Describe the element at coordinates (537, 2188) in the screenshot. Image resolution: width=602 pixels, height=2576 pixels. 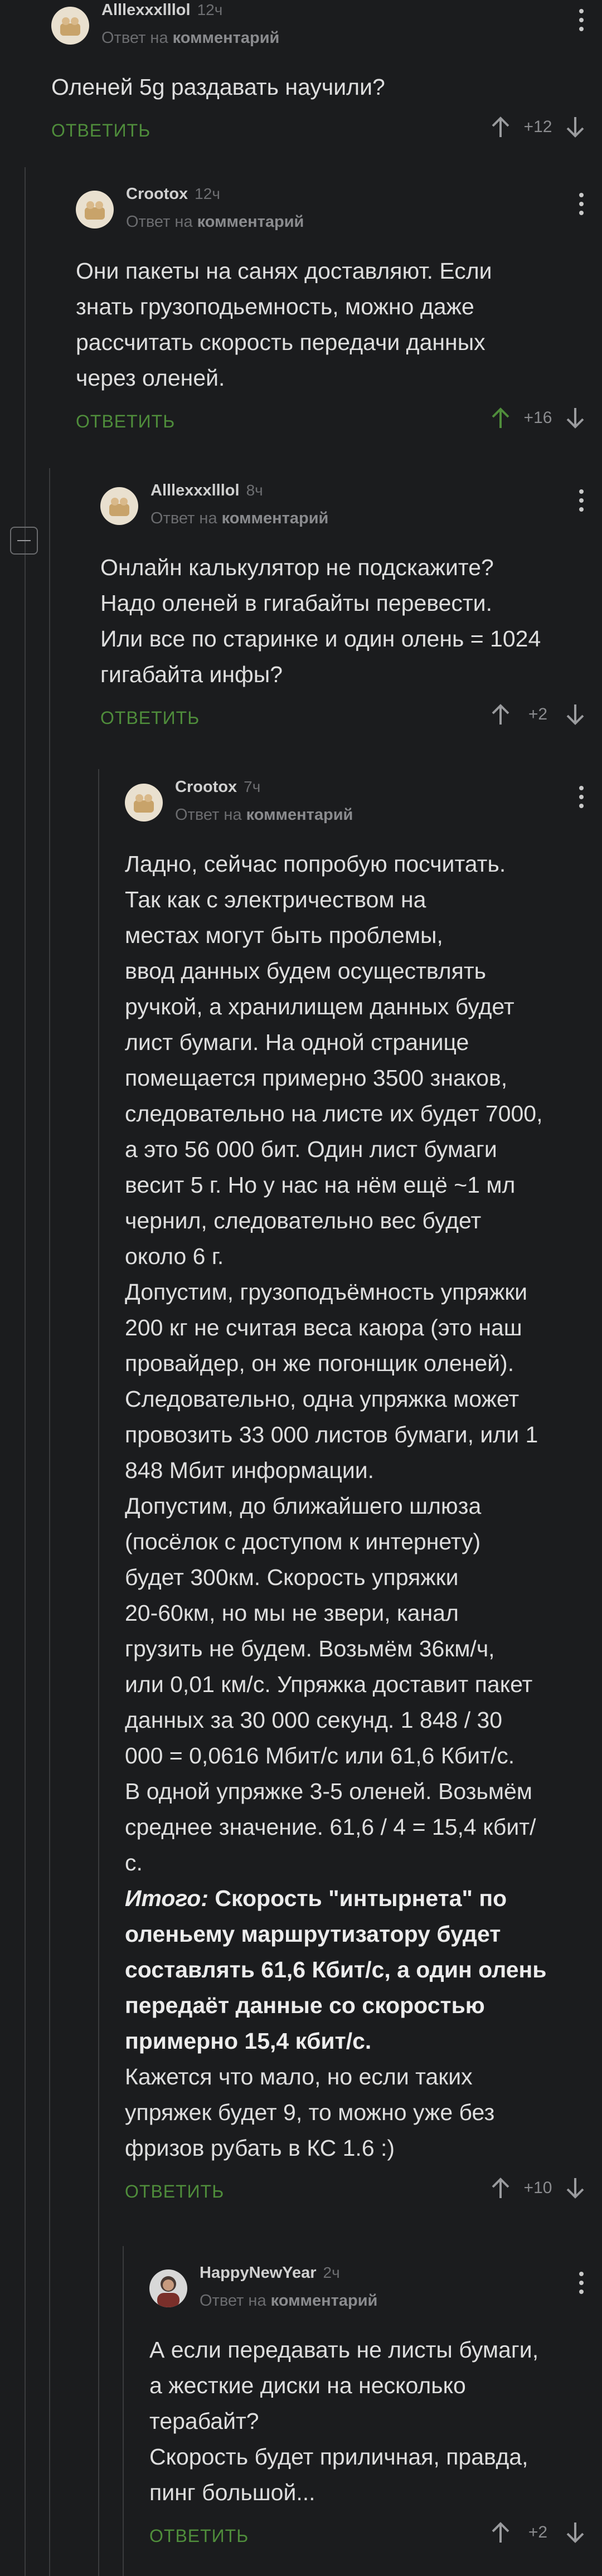
I see `comment-score: +10` at that location.